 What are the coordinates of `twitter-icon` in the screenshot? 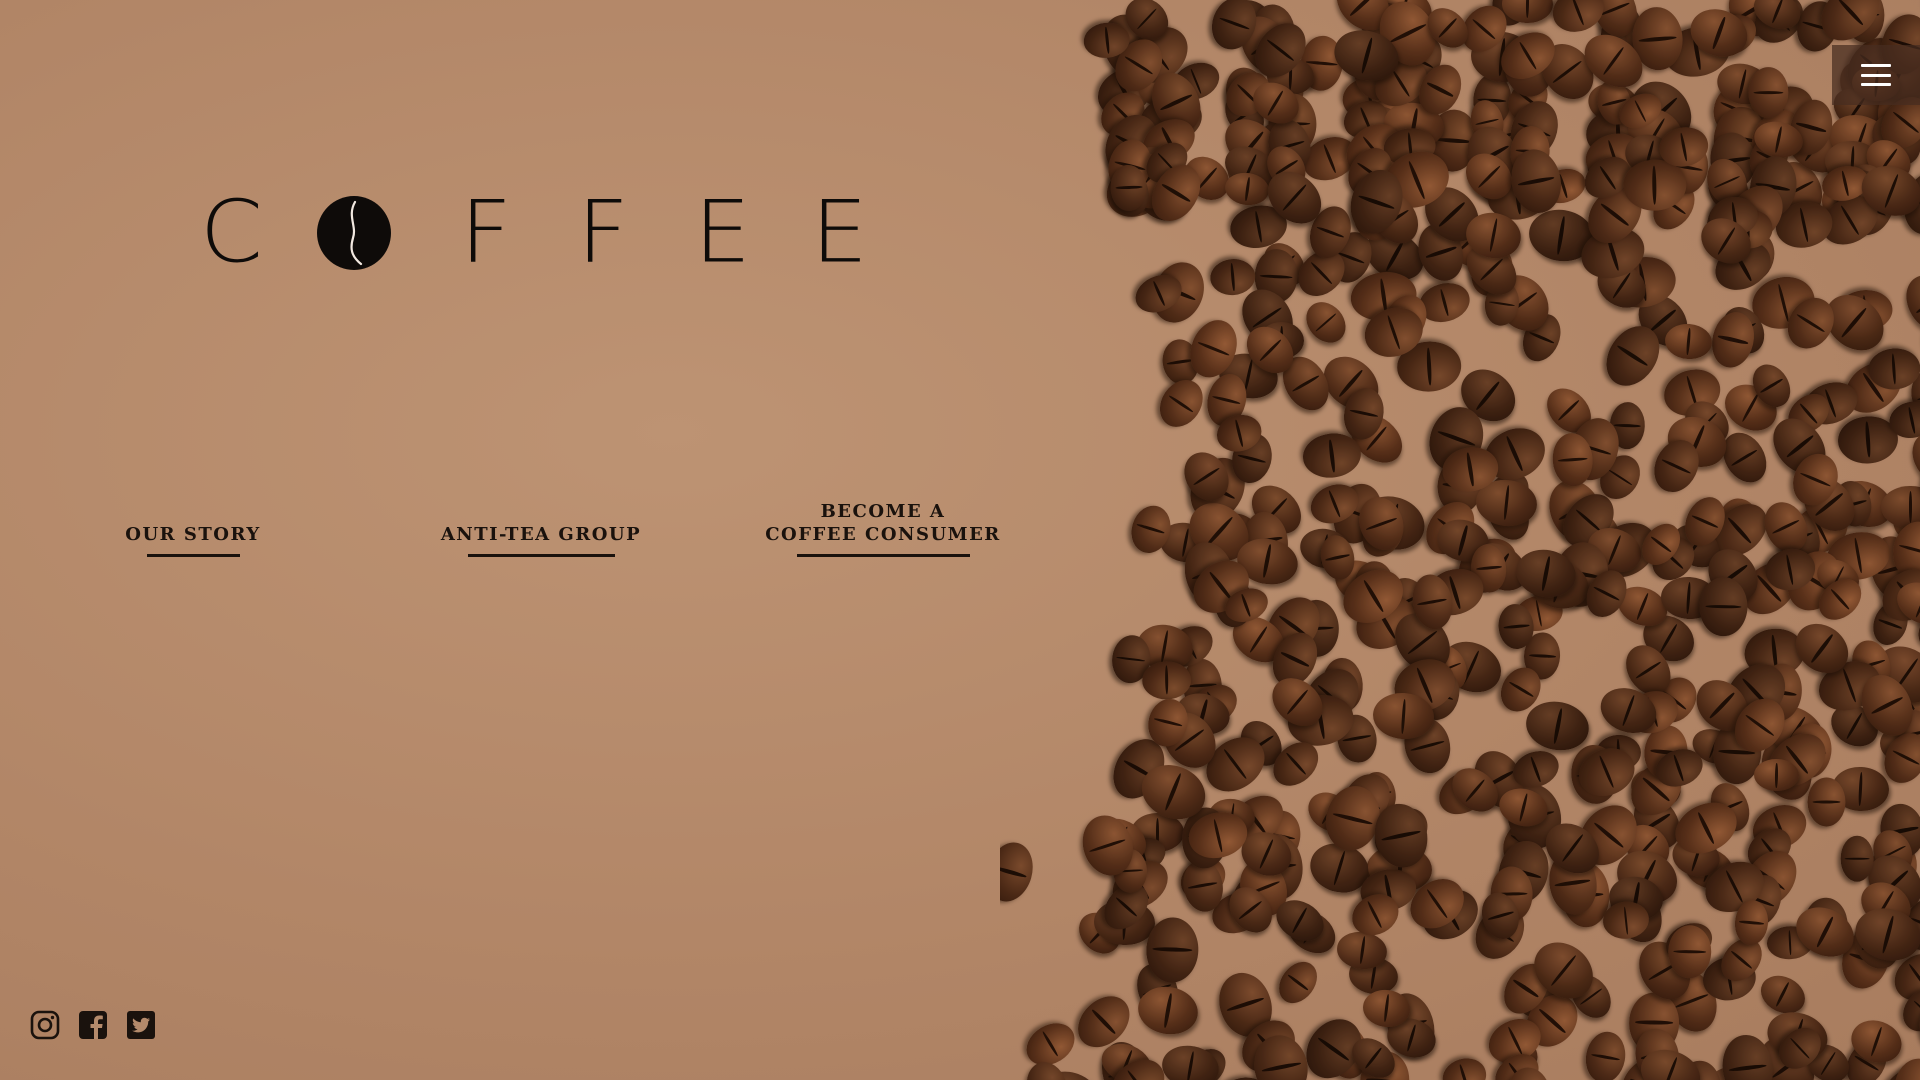 It's located at (141, 1025).